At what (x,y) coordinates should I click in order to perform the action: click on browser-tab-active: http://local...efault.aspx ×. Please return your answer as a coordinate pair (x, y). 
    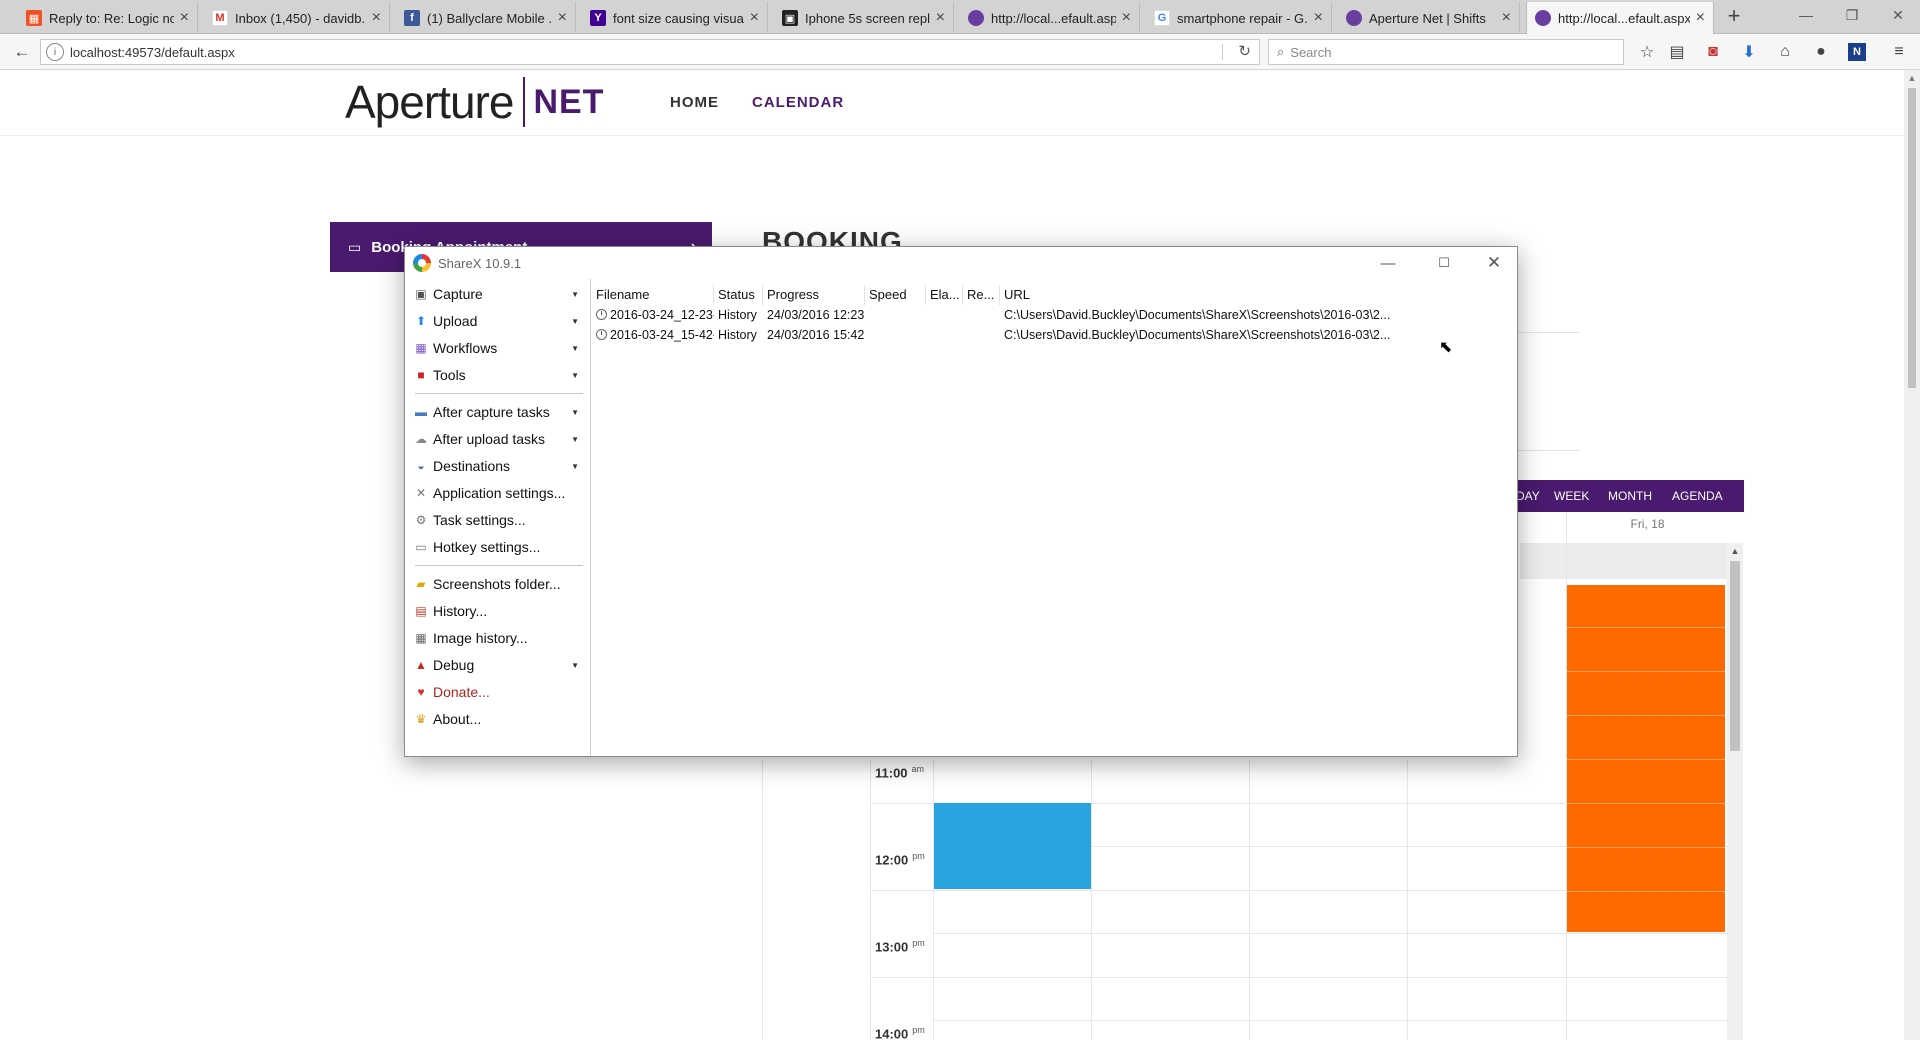
    Looking at the image, I should click on (1620, 18).